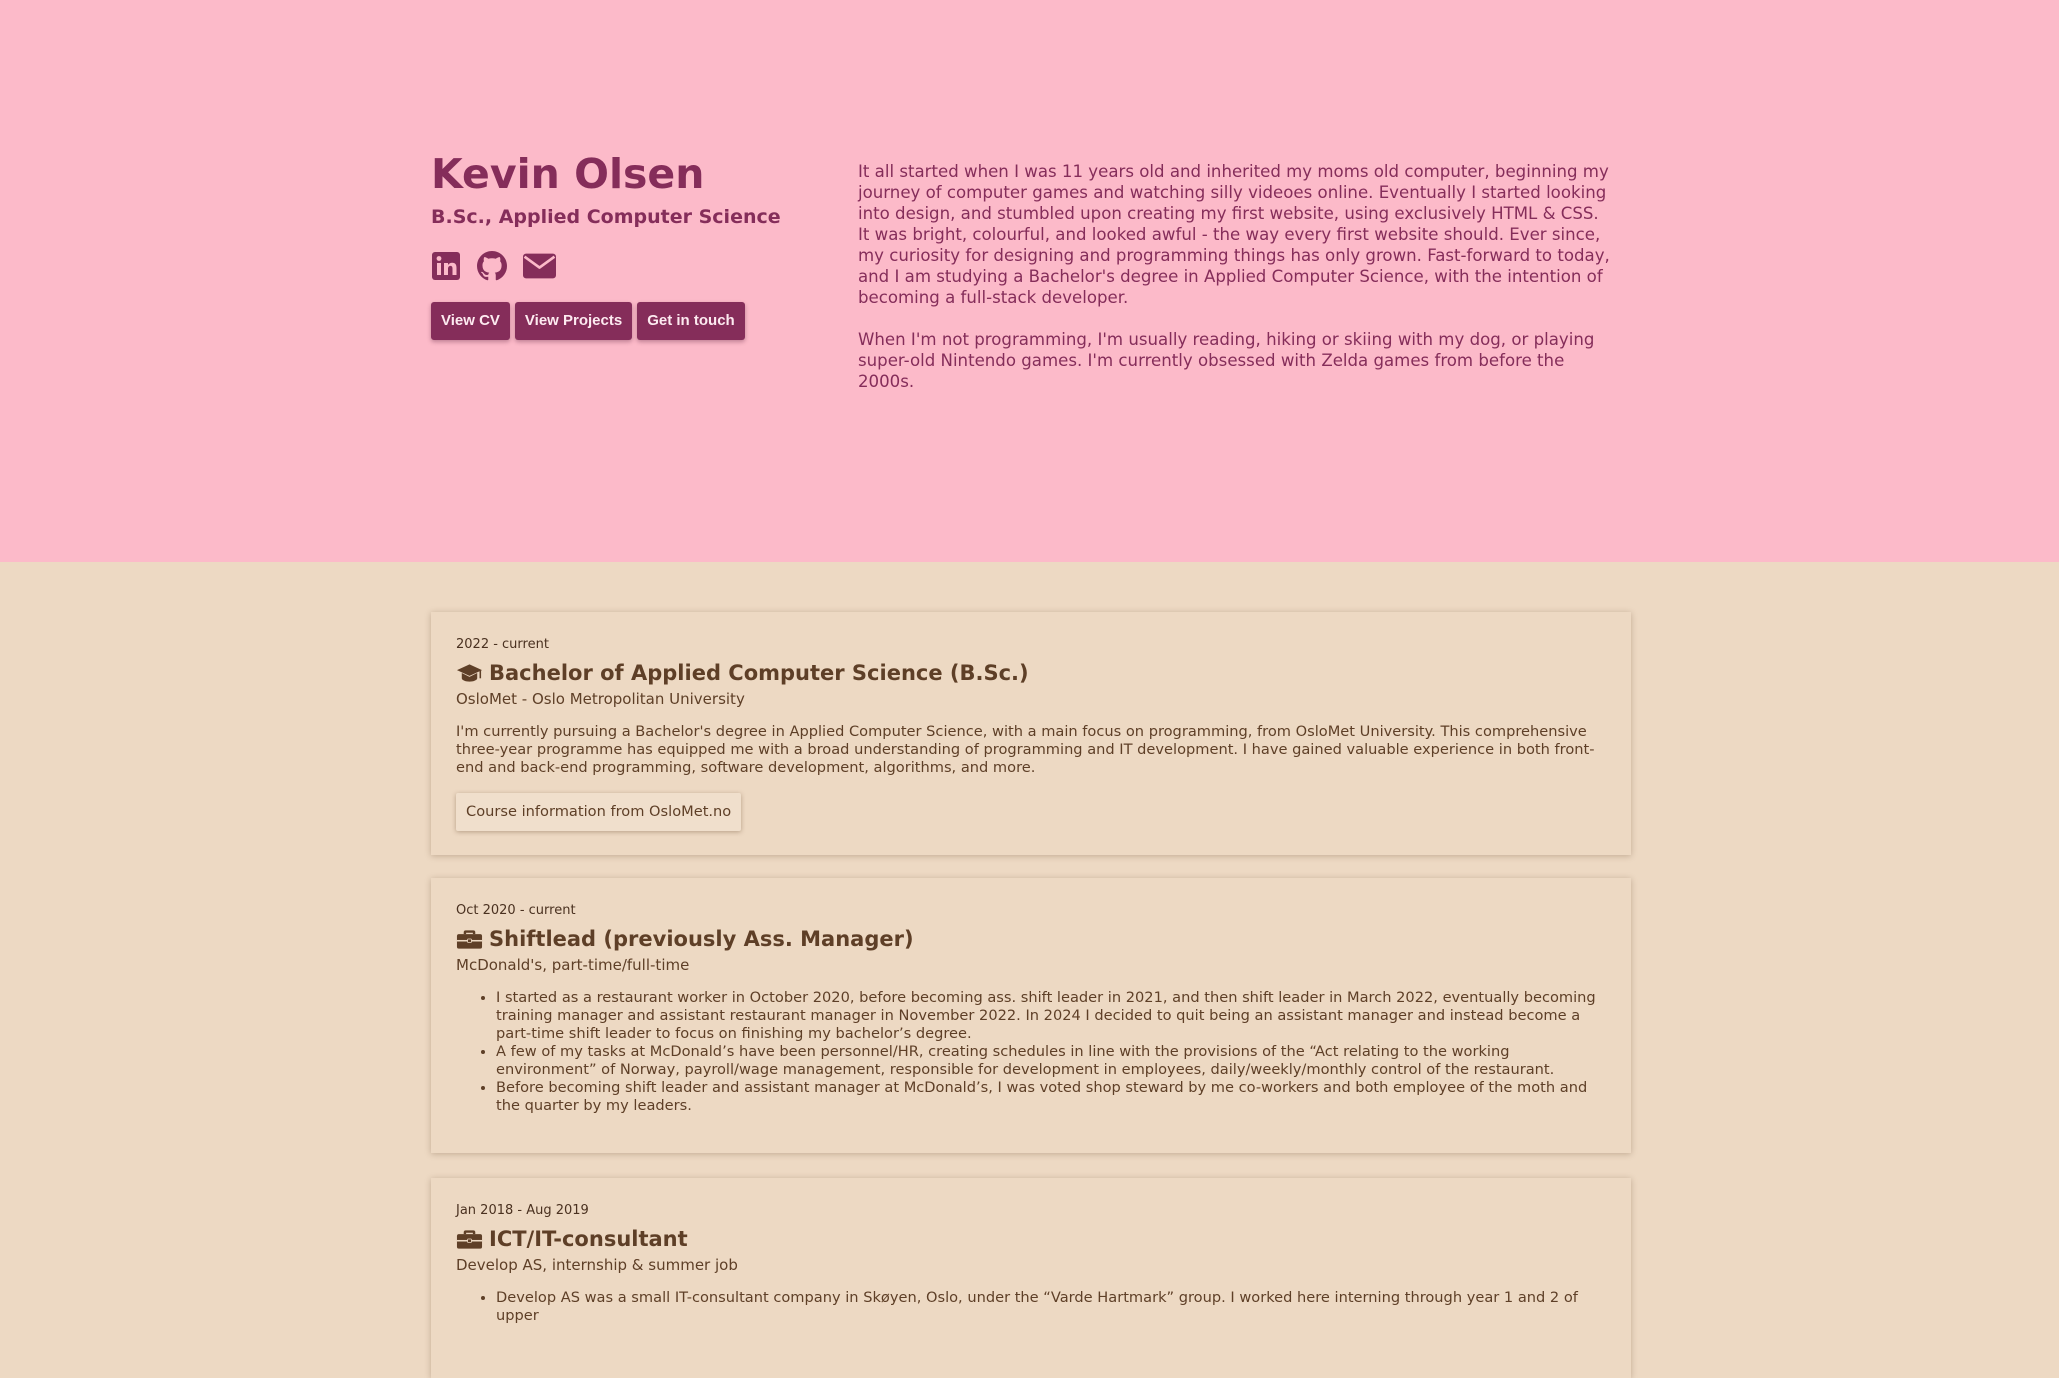  Describe the element at coordinates (1031, 939) in the screenshot. I see `entry-title: Shiftlead (previously Ass. Manager)` at that location.